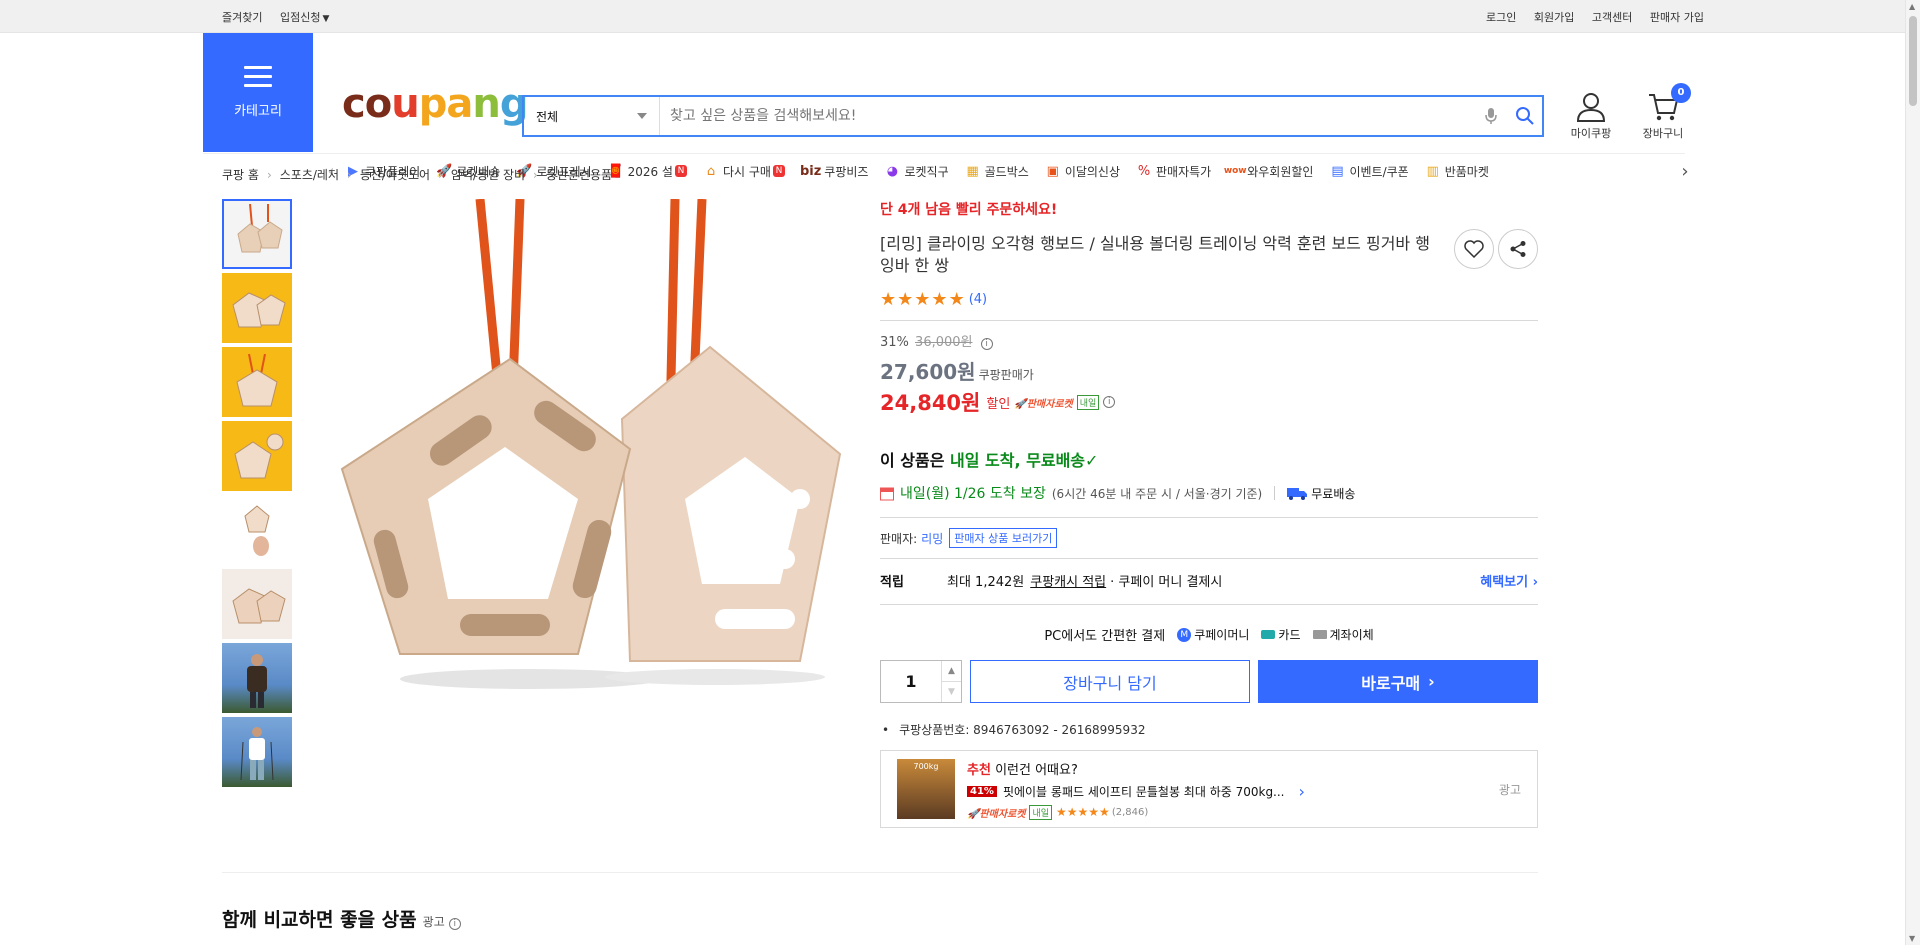  What do you see at coordinates (1525, 116) in the screenshot?
I see `search-icon` at bounding box center [1525, 116].